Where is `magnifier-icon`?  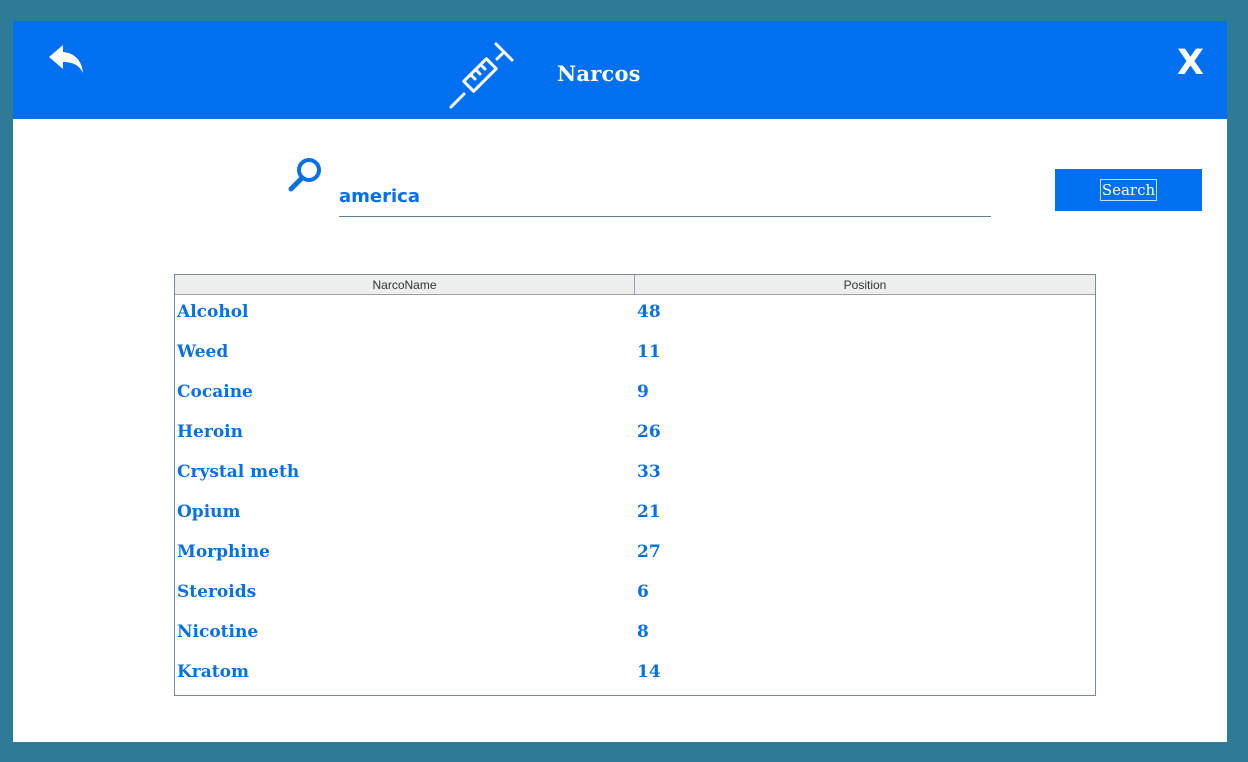 magnifier-icon is located at coordinates (304, 175).